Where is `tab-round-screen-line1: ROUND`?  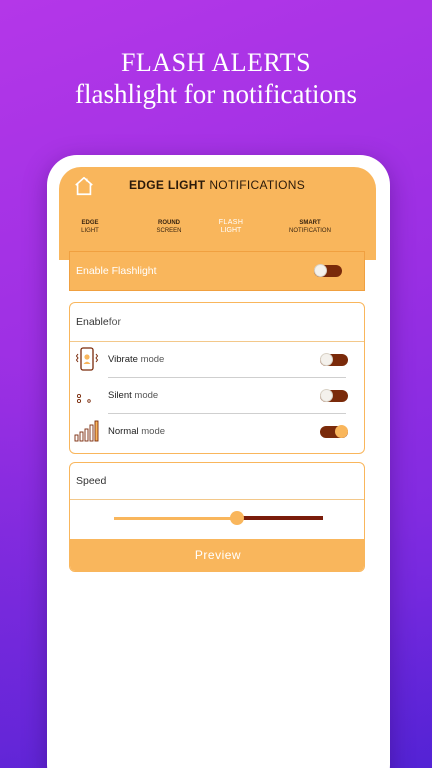
tab-round-screen-line1: ROUND is located at coordinates (169, 223).